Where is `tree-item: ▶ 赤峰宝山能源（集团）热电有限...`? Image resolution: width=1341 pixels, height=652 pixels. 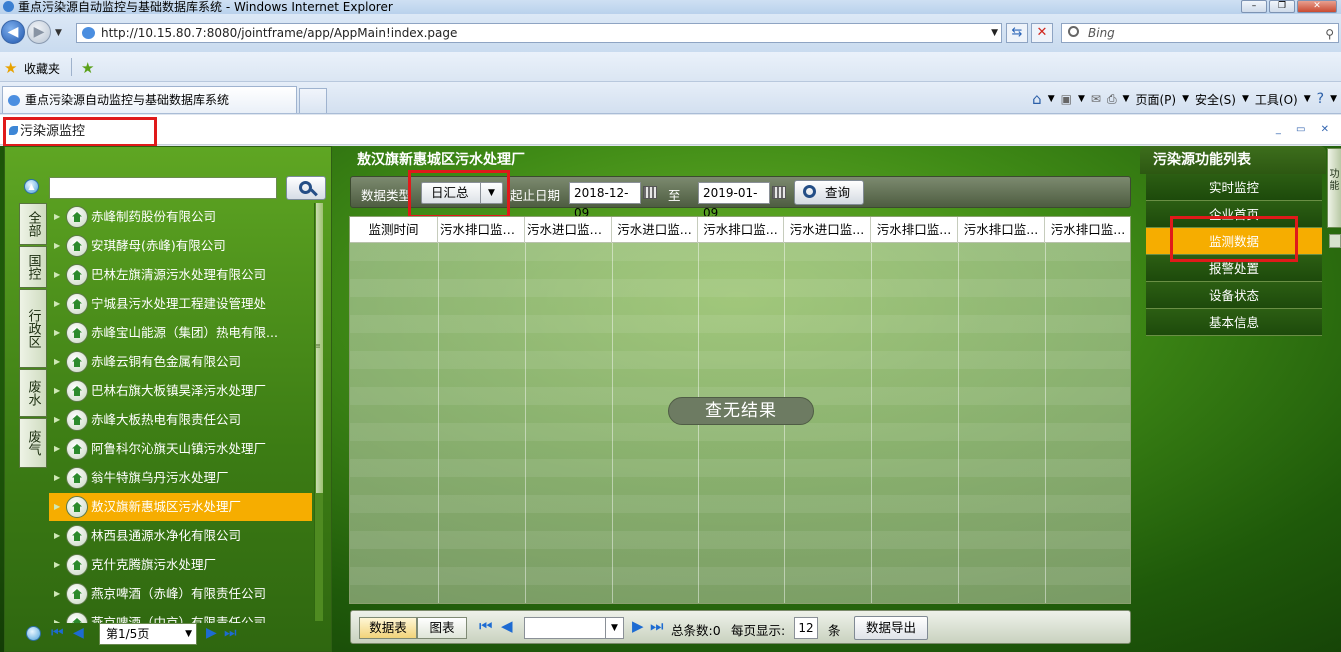
tree-item: ▶ 赤峰宝山能源（集团）热电有限... is located at coordinates (180, 333).